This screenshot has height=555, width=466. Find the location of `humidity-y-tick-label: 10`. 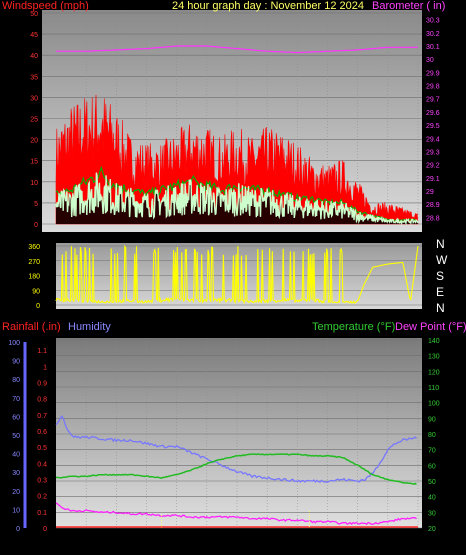

humidity-y-tick-label: 10 is located at coordinates (16, 510).